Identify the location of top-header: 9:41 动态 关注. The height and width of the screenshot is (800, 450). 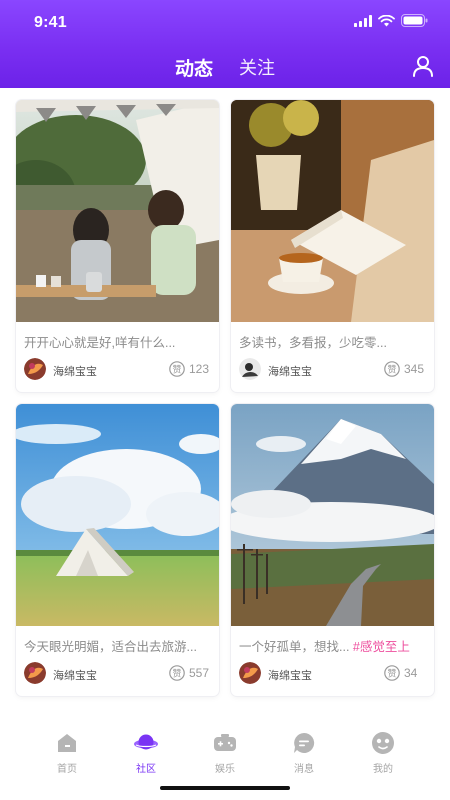
(225, 44).